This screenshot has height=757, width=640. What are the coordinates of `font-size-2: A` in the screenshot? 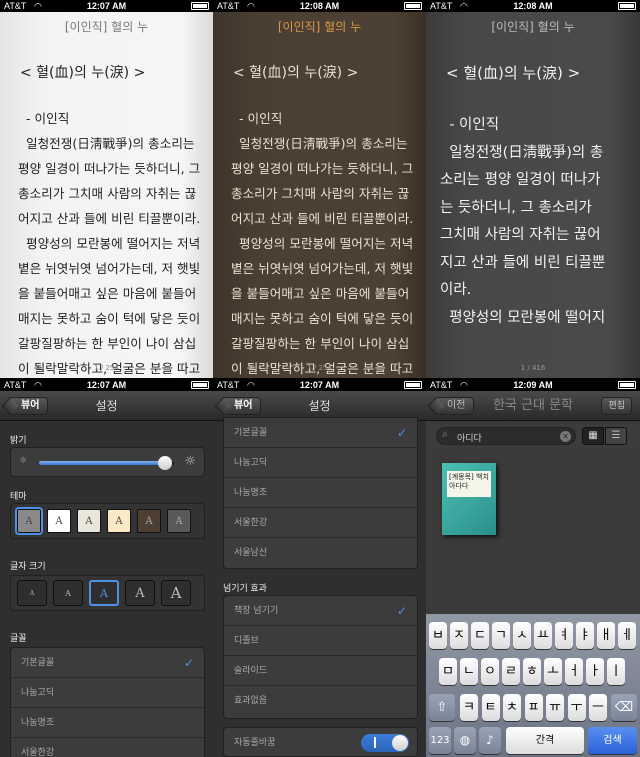 It's located at (68, 593).